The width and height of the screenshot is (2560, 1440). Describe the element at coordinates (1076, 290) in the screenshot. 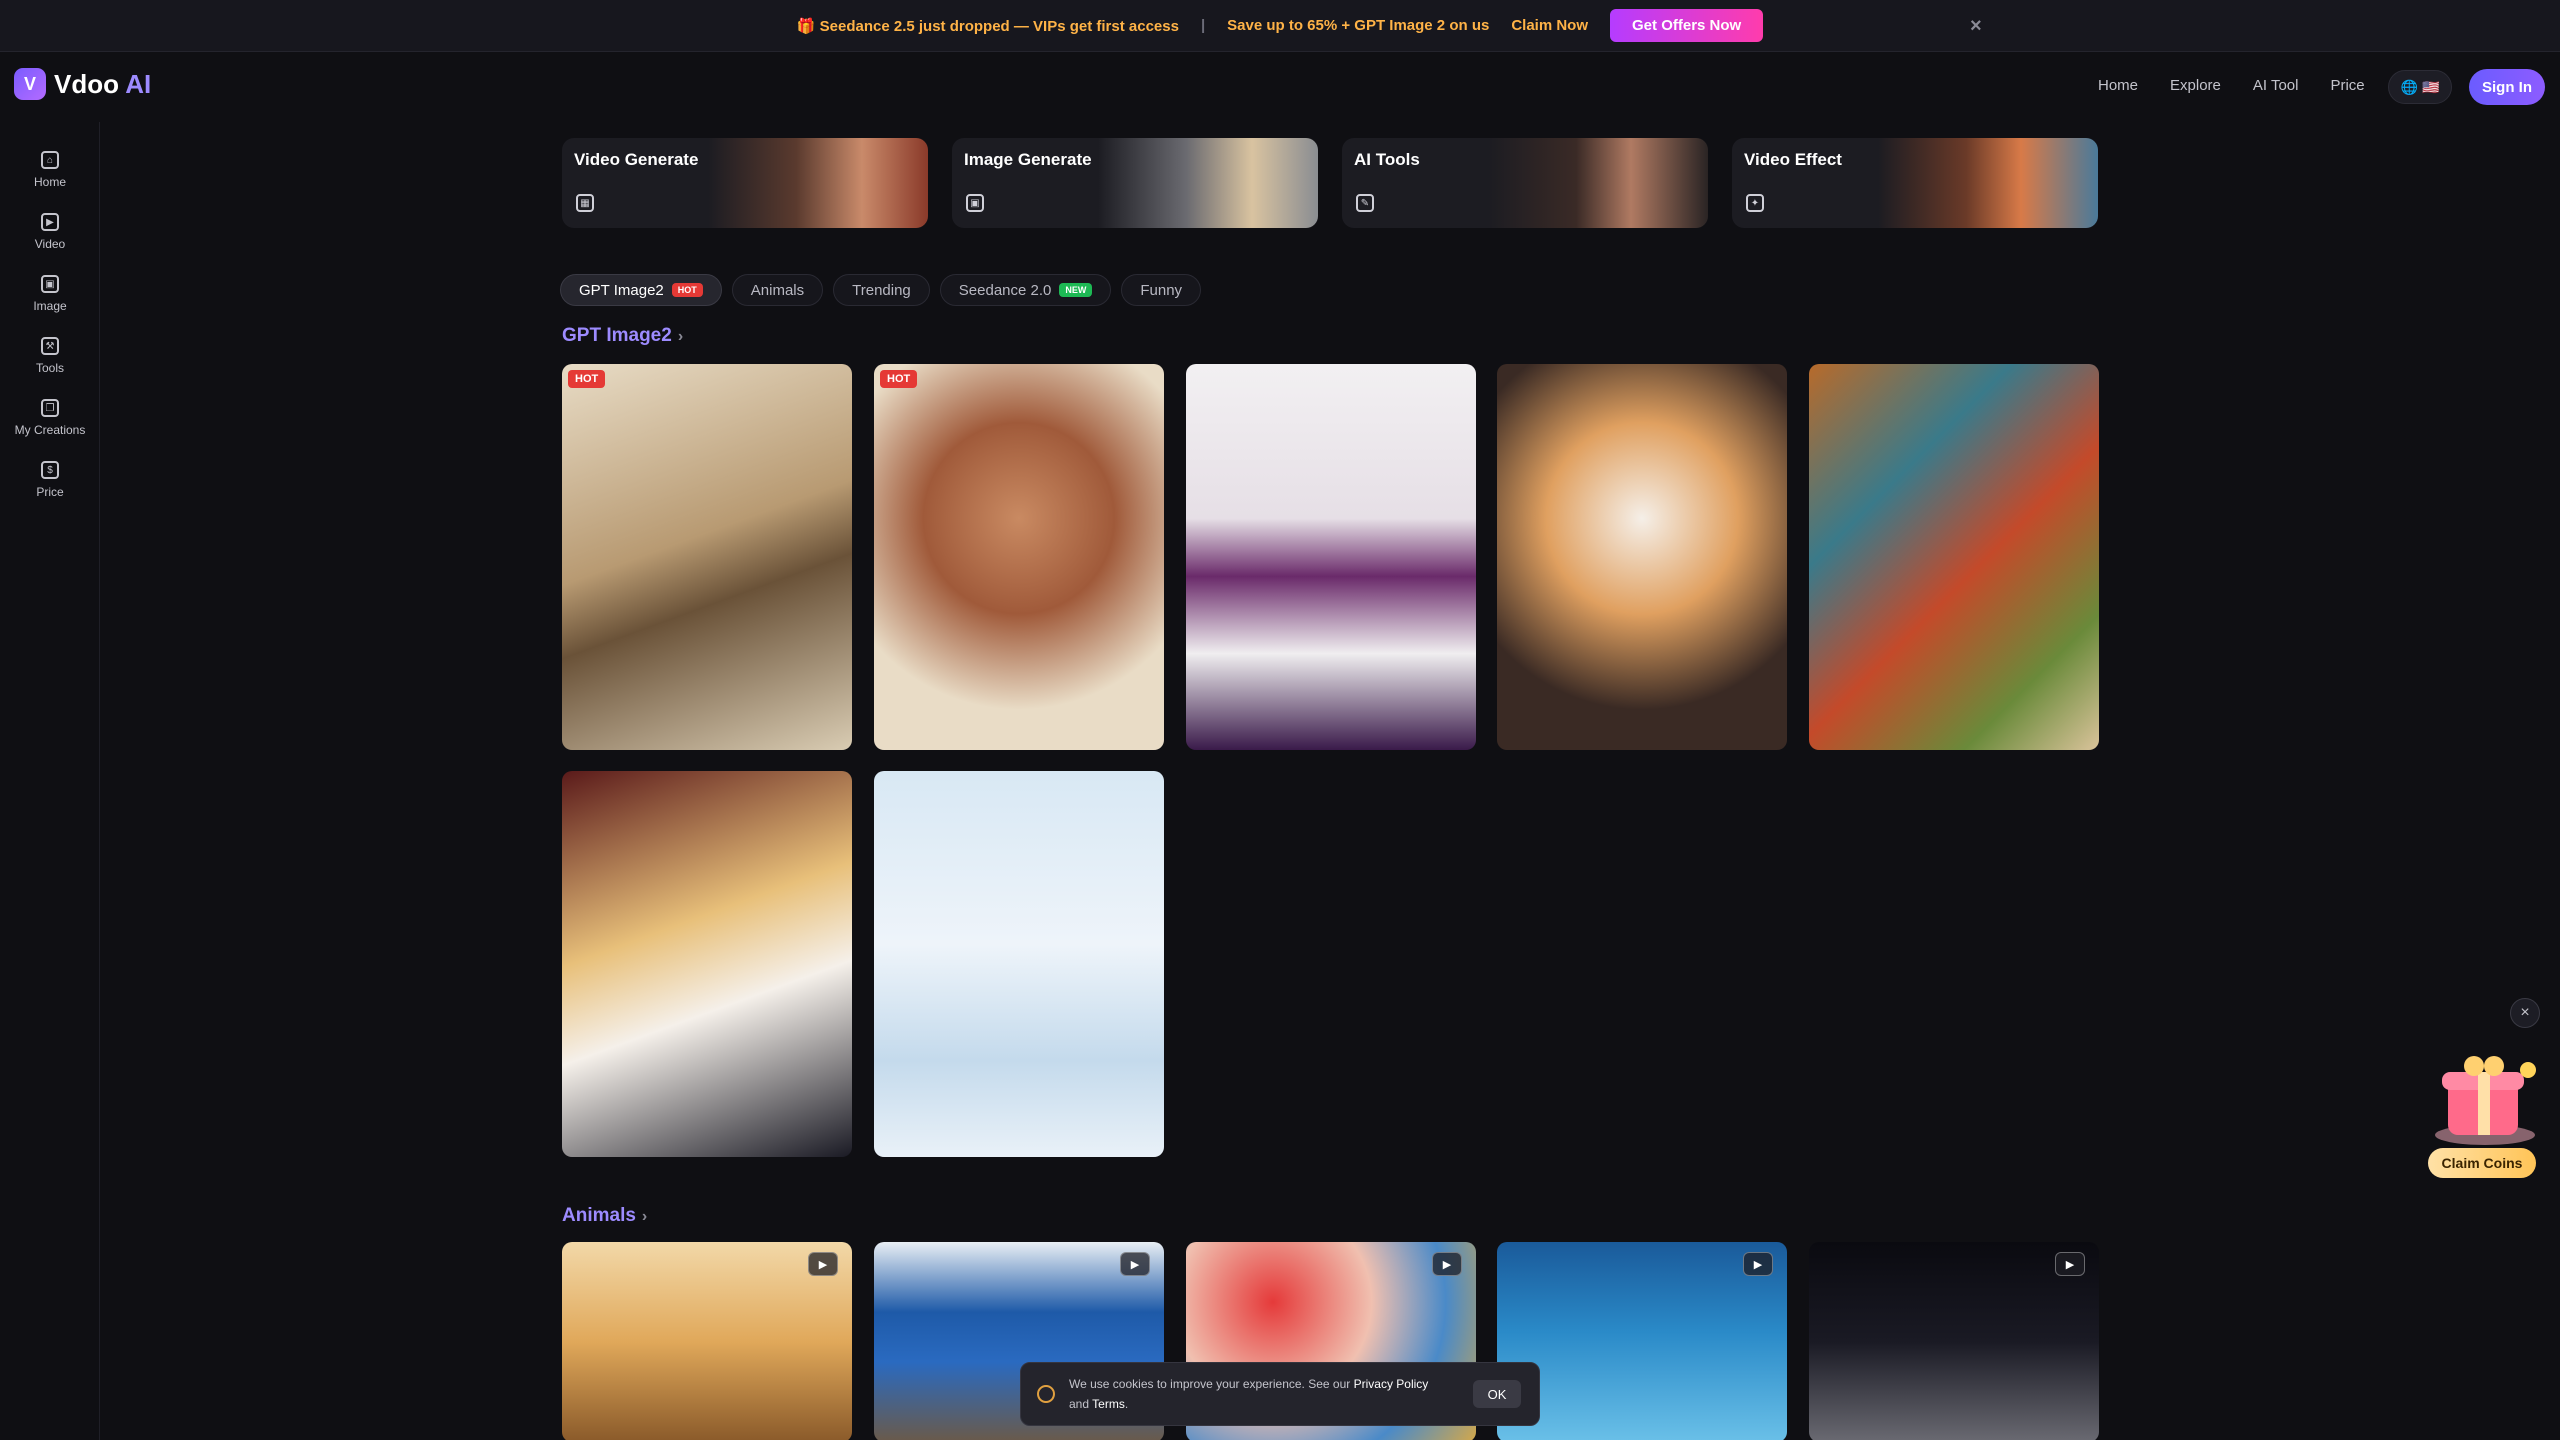

I see `new-badge: NEW` at that location.